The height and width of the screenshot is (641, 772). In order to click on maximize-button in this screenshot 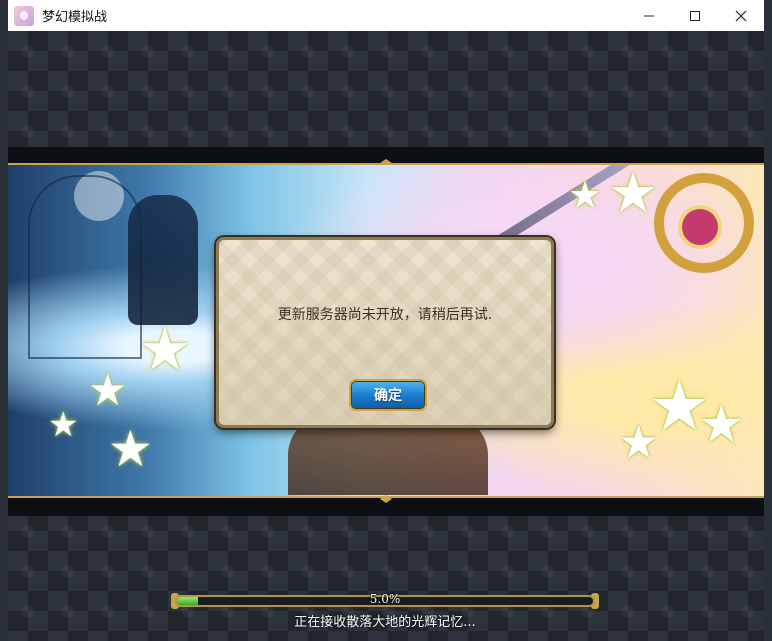, I will do `click(695, 15)`.